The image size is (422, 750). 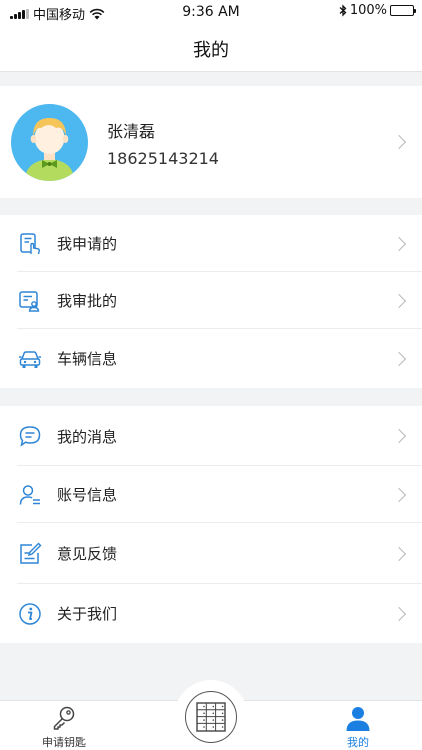 I want to click on status-bar: 中国移动 9:36 AM 100%, so click(x=211, y=13).